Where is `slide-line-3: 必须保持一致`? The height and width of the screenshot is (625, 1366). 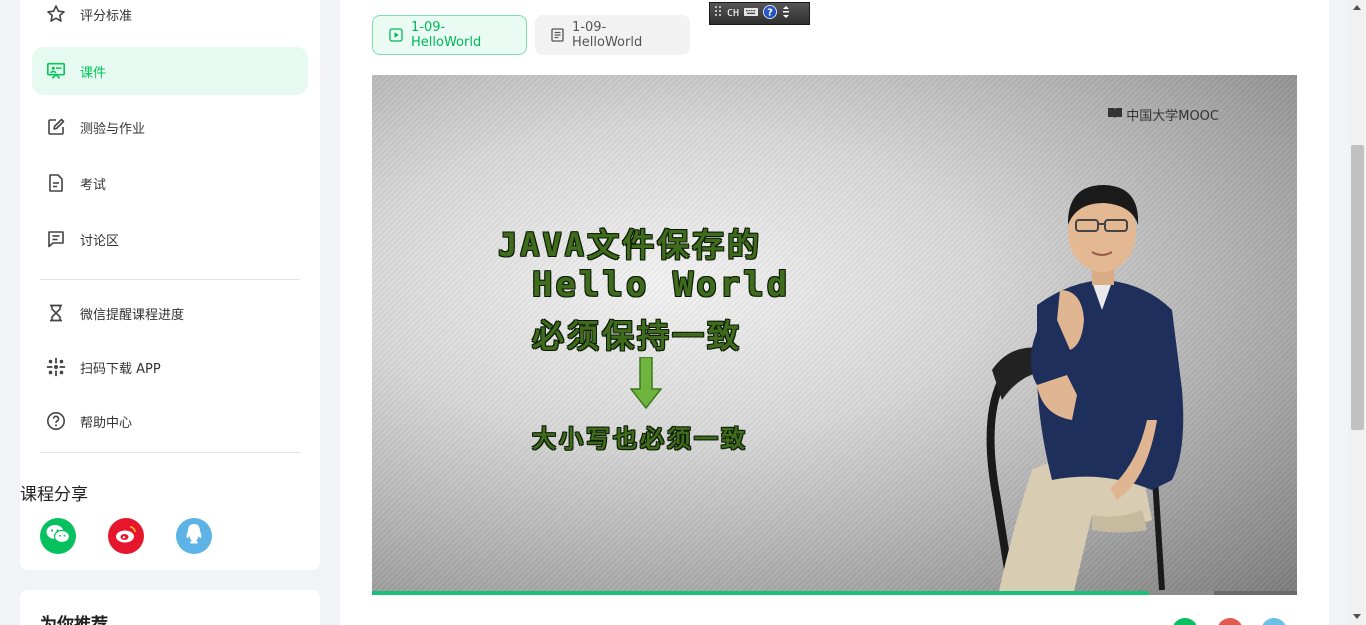
slide-line-3: 必须保持一致 is located at coordinates (637, 336).